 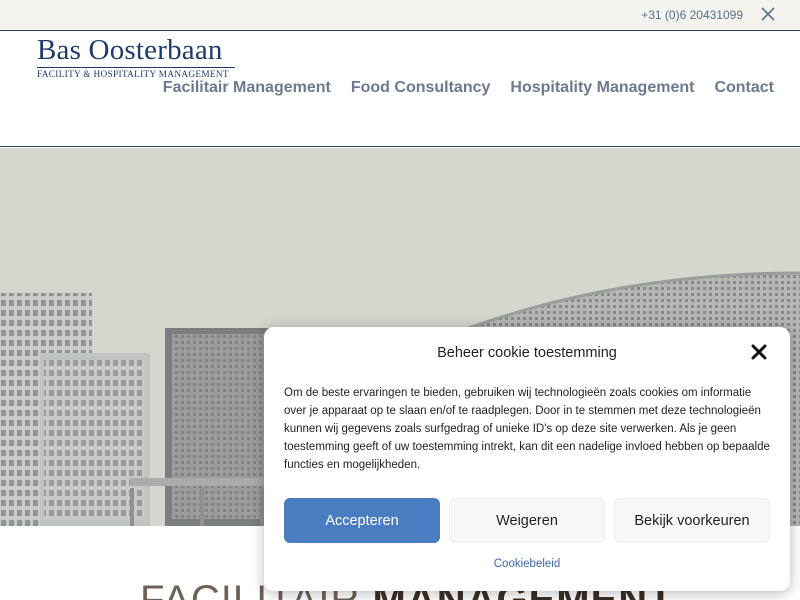 I want to click on nav-item-food-consultancy: Food Consultancy, so click(x=421, y=88).